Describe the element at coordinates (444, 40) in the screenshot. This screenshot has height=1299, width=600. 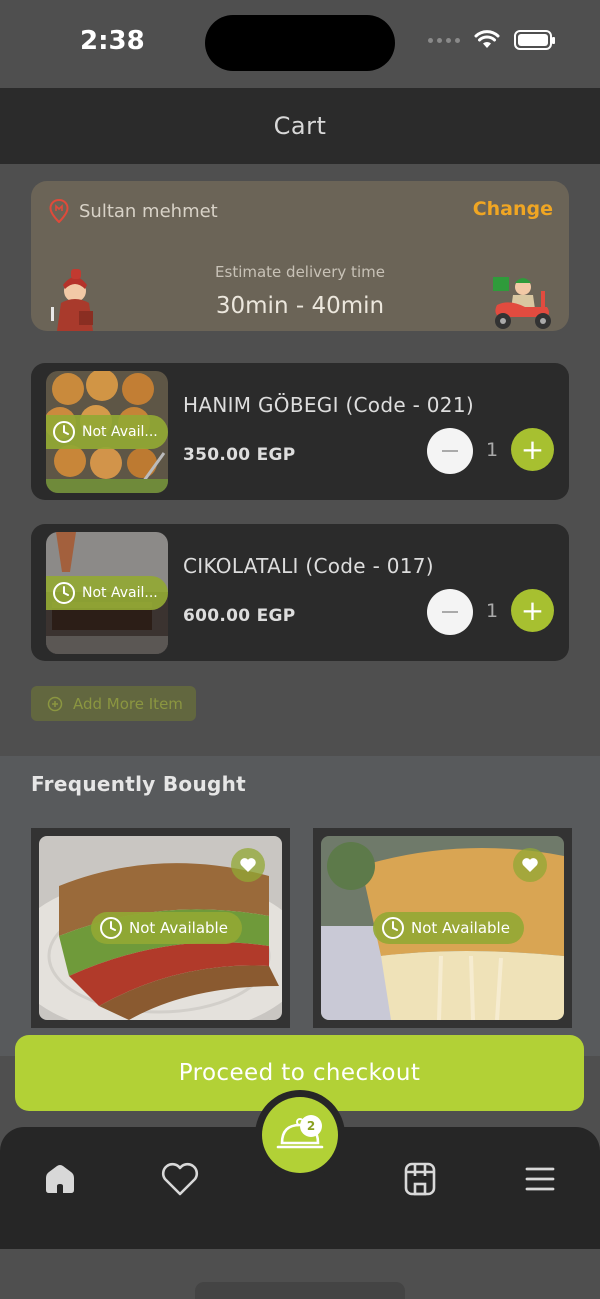
I see `signal-icon` at that location.